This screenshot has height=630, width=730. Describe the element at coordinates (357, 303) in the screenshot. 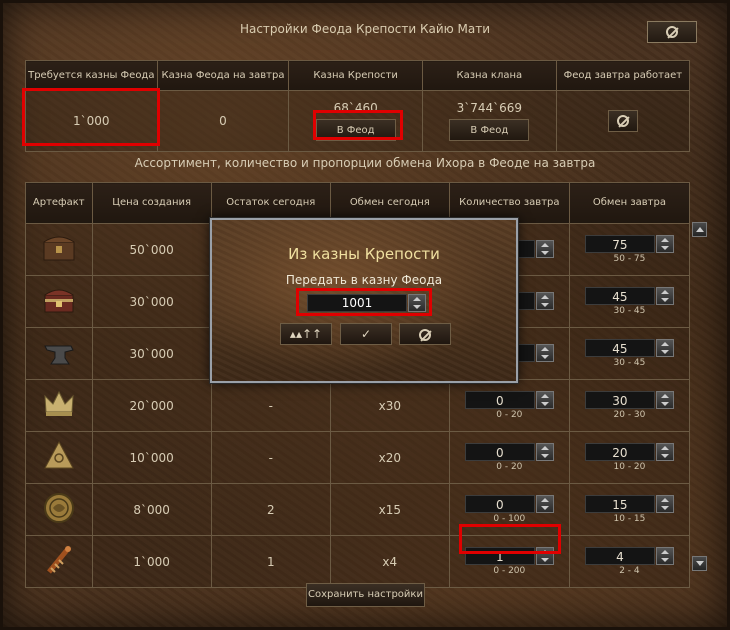

I see `transfer-amount-input: 1001` at that location.